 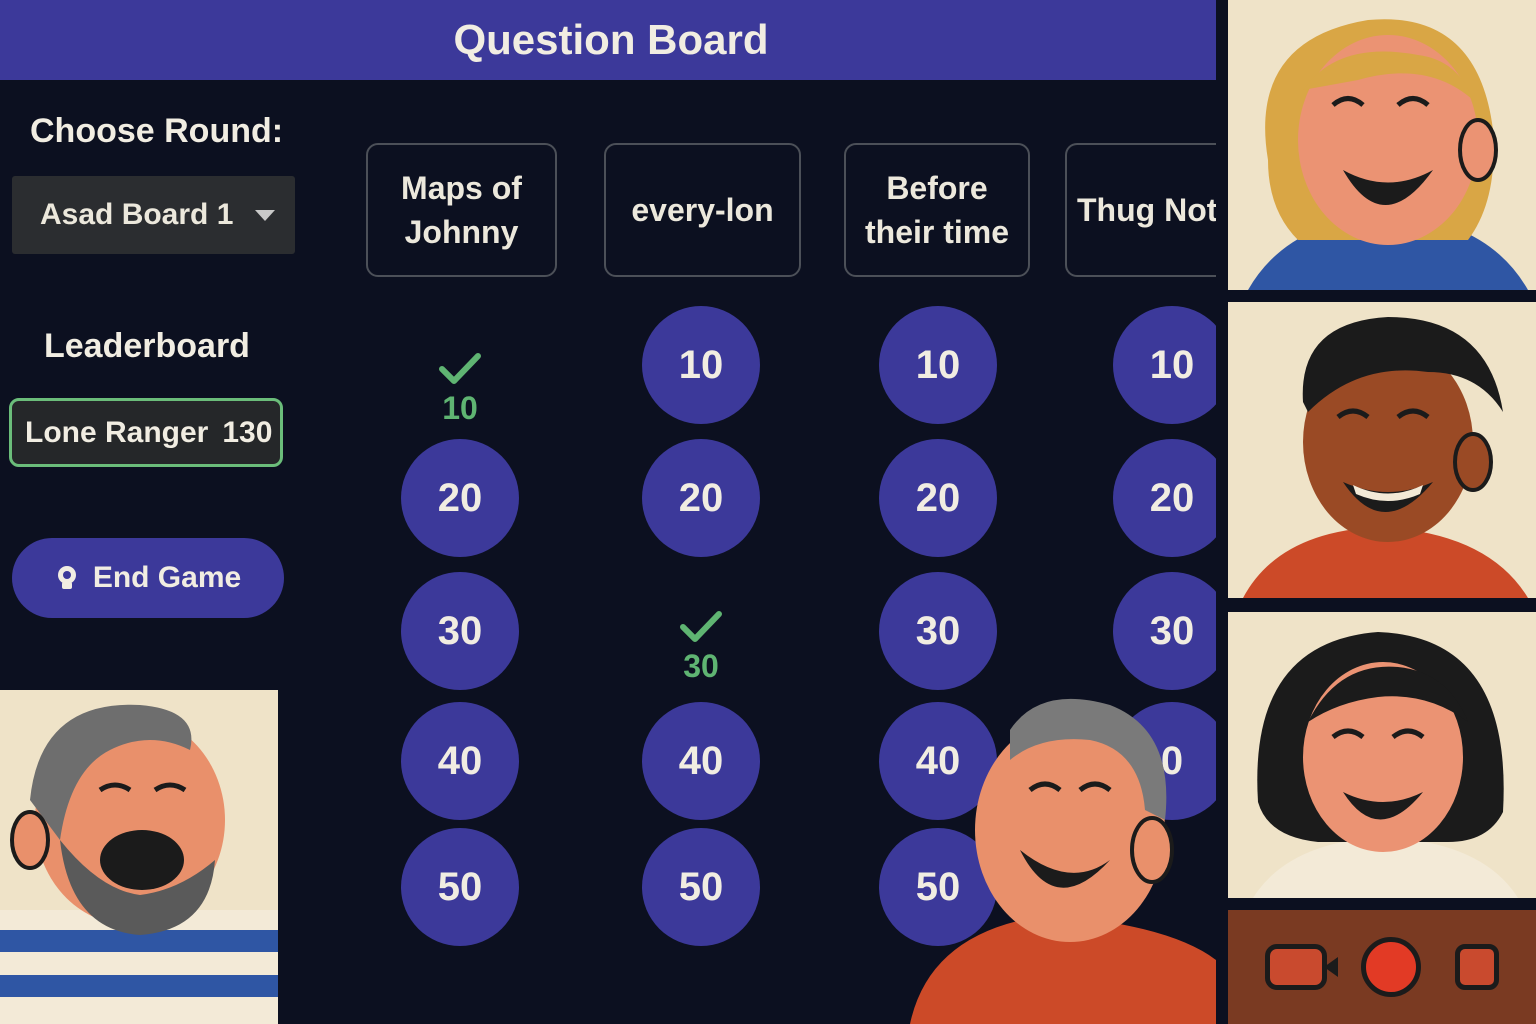 I want to click on choose-round-label: Choose Round:, so click(x=157, y=131).